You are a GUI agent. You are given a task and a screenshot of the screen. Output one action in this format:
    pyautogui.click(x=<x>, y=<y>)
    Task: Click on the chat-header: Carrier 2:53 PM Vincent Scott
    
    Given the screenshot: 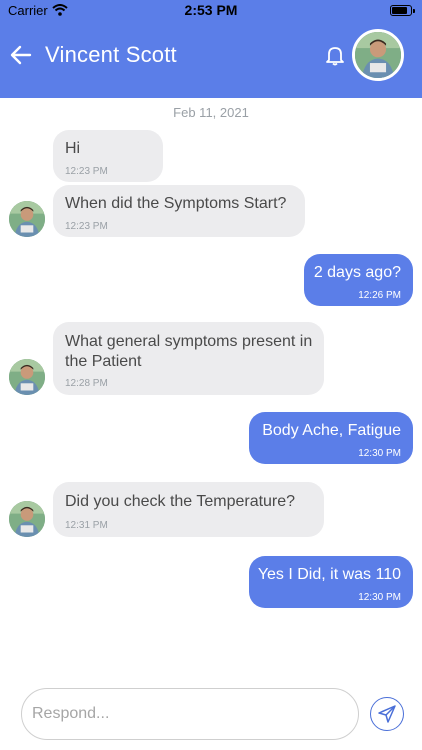 What is the action you would take?
    pyautogui.click(x=211, y=49)
    